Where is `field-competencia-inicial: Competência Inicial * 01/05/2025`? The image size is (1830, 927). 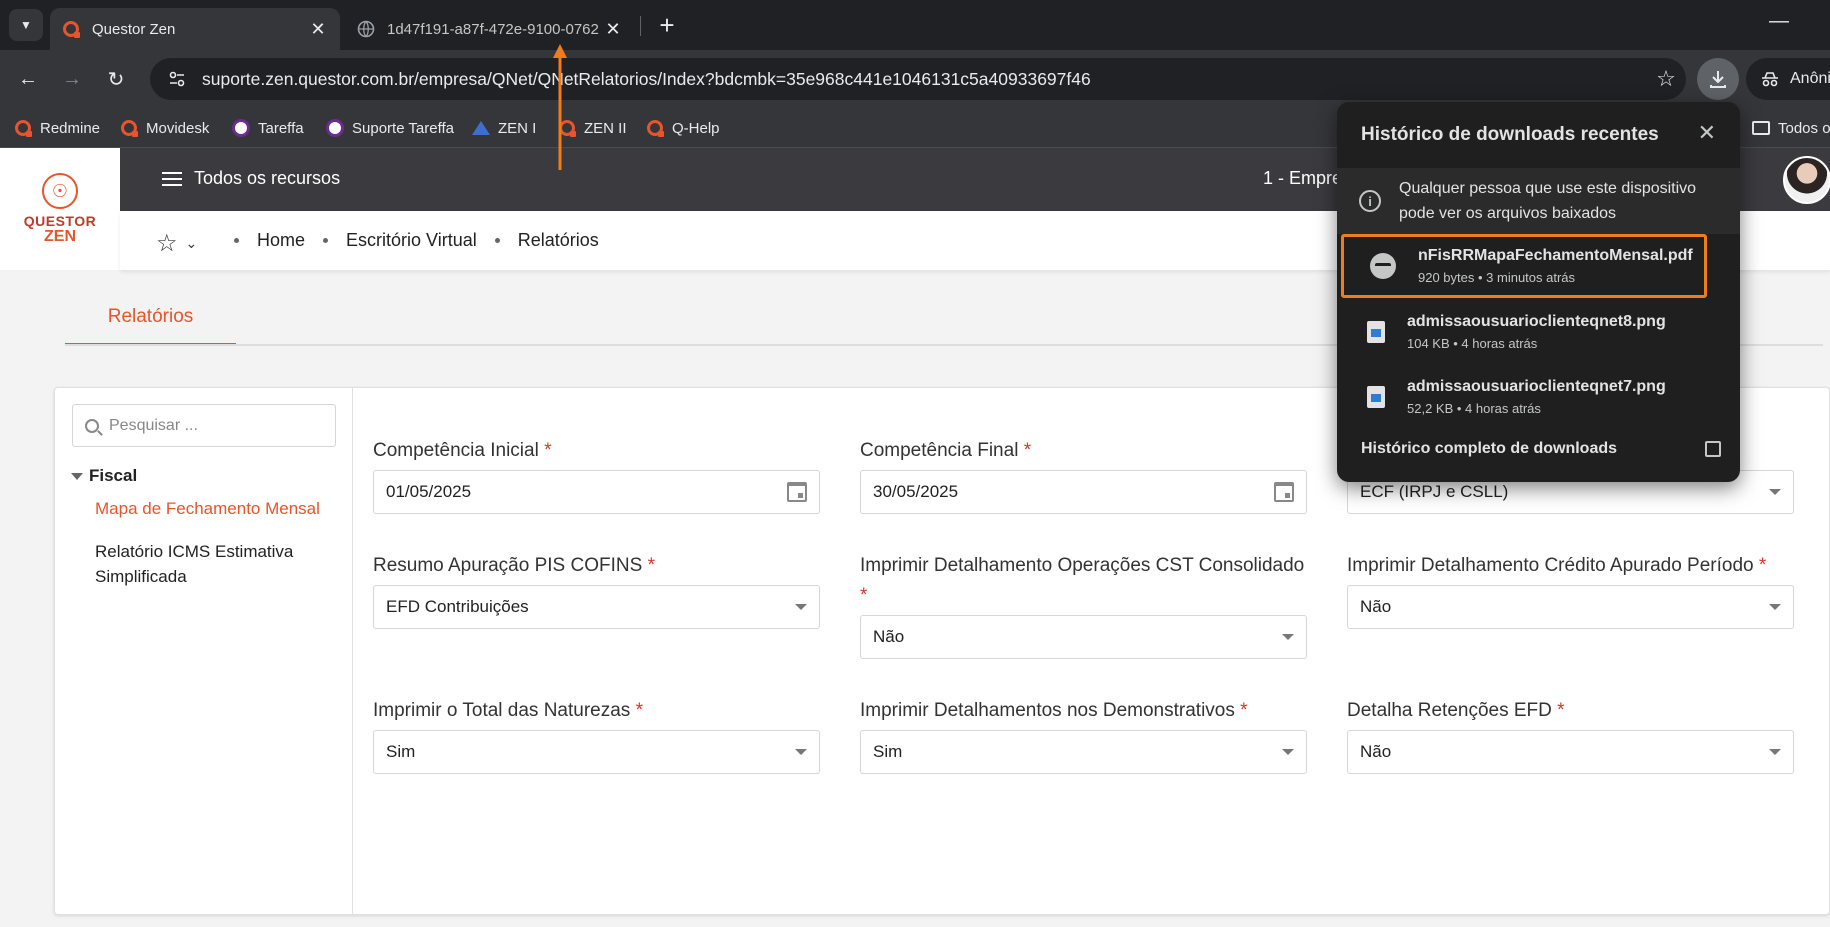 field-competencia-inicial: Competência Inicial * 01/05/2025 is located at coordinates (596, 475).